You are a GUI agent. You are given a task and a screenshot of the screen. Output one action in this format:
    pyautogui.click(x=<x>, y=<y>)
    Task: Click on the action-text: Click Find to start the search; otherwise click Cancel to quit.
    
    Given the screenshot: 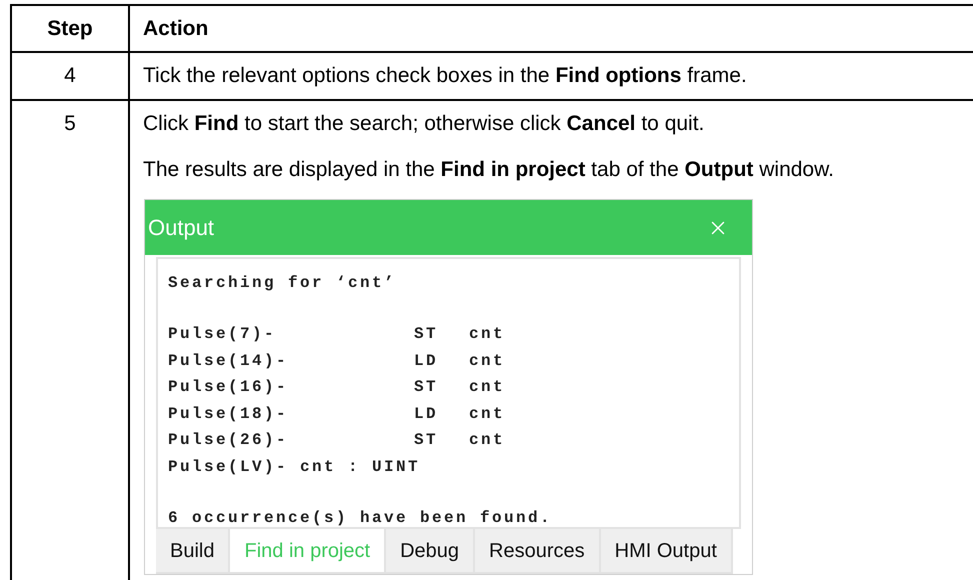 What is the action you would take?
    pyautogui.click(x=424, y=124)
    